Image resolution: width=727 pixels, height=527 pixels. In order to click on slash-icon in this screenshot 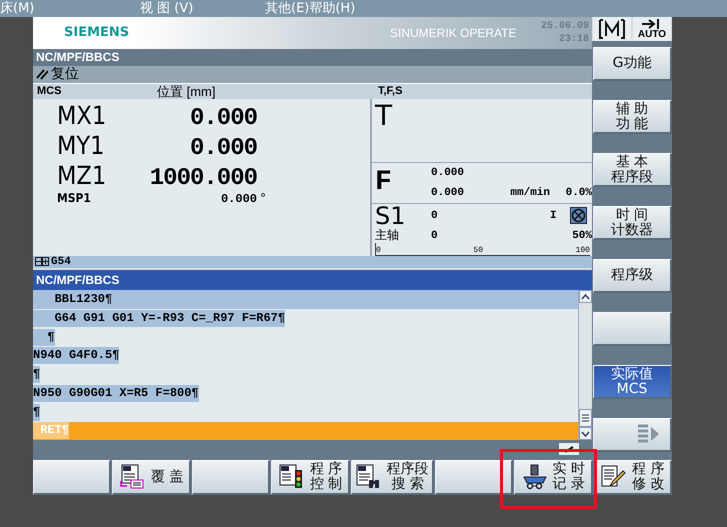, I will do `click(42, 74)`.